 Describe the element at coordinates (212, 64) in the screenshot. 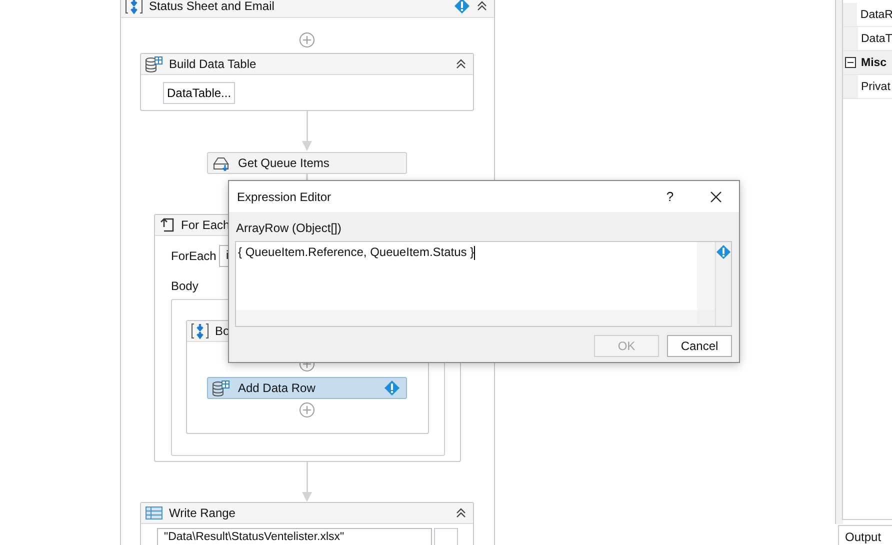

I see `activity-title: Build Data Table` at that location.